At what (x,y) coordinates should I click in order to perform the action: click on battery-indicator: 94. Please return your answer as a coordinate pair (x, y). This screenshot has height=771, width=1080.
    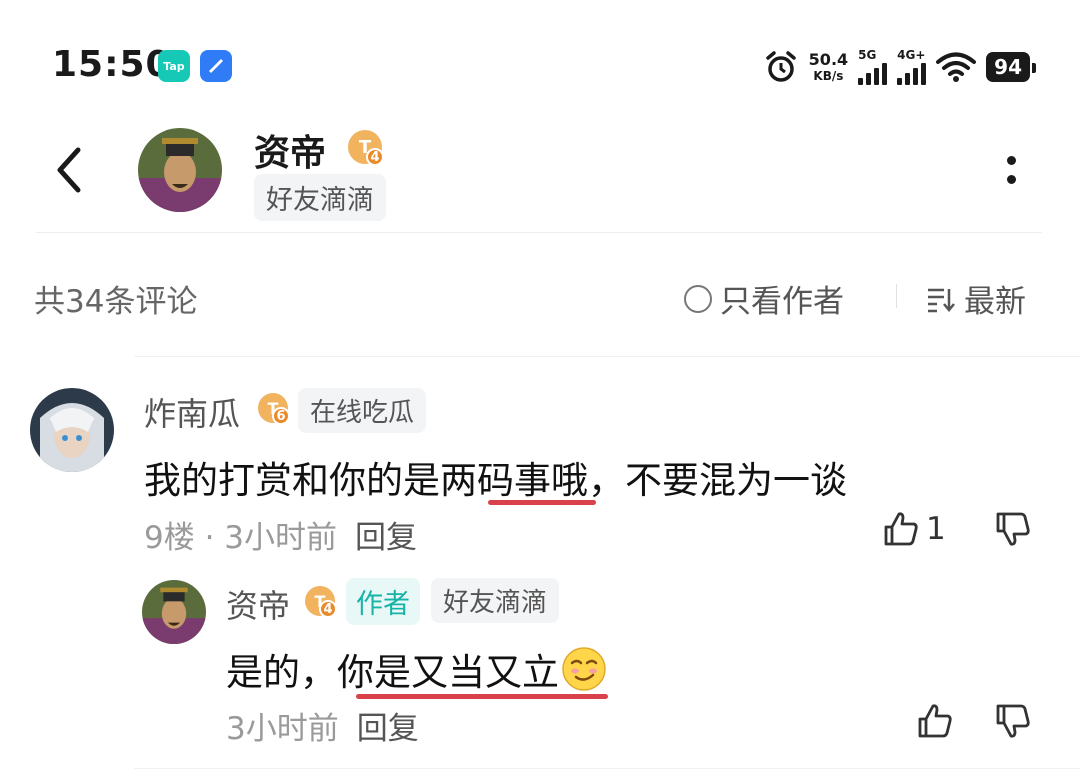
    Looking at the image, I should click on (1011, 67).